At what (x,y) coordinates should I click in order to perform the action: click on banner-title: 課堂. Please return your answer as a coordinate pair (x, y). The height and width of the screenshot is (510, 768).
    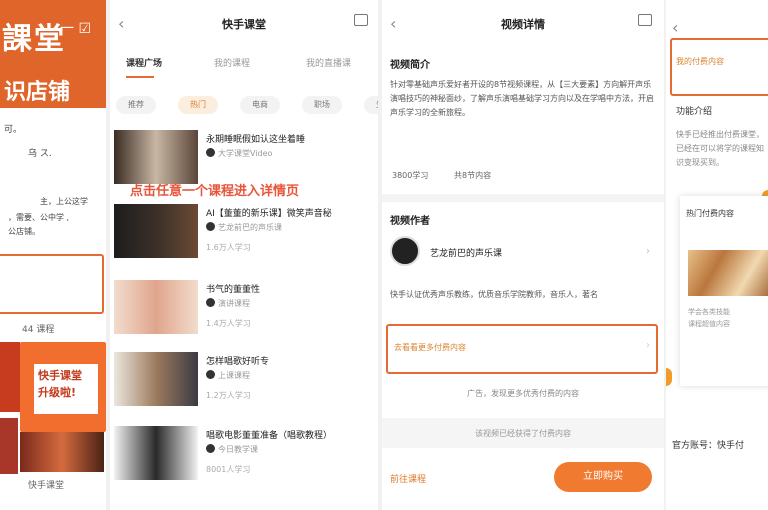
    Looking at the image, I should click on (34, 39).